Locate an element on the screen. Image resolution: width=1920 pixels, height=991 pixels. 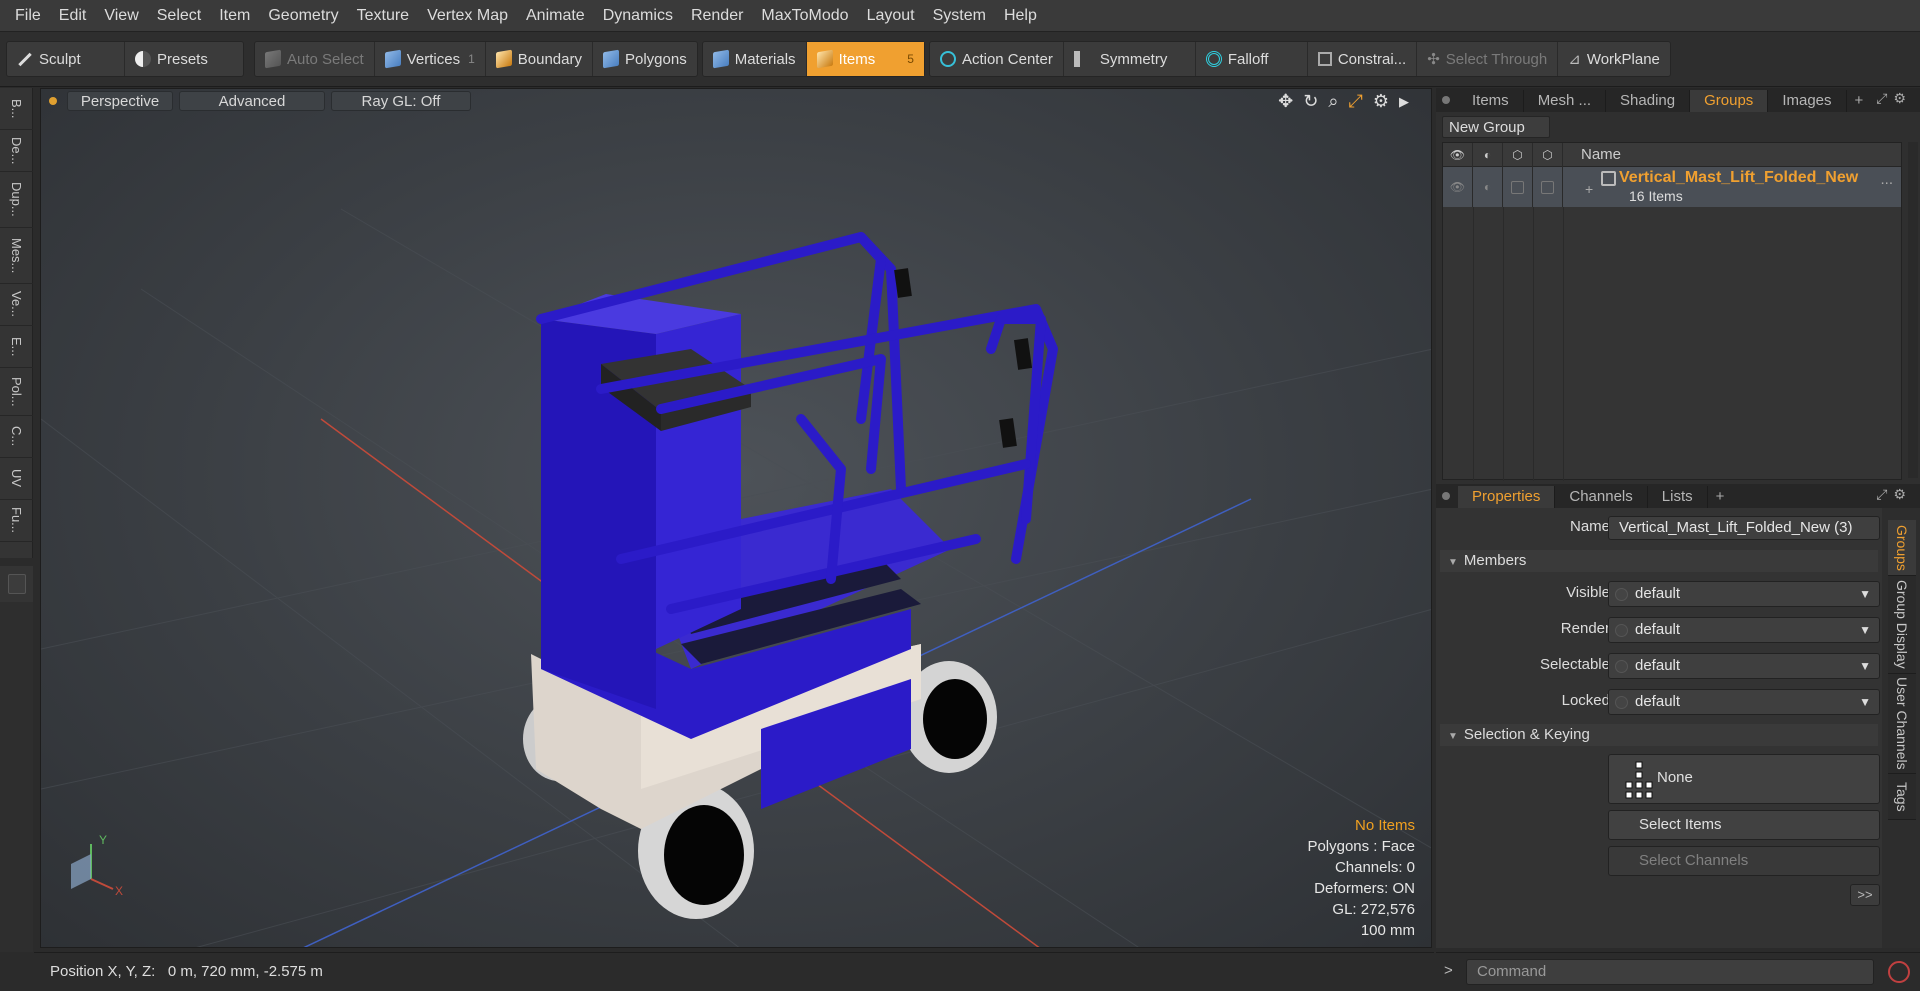
row-select-checkbox is located at coordinates (1548, 187).